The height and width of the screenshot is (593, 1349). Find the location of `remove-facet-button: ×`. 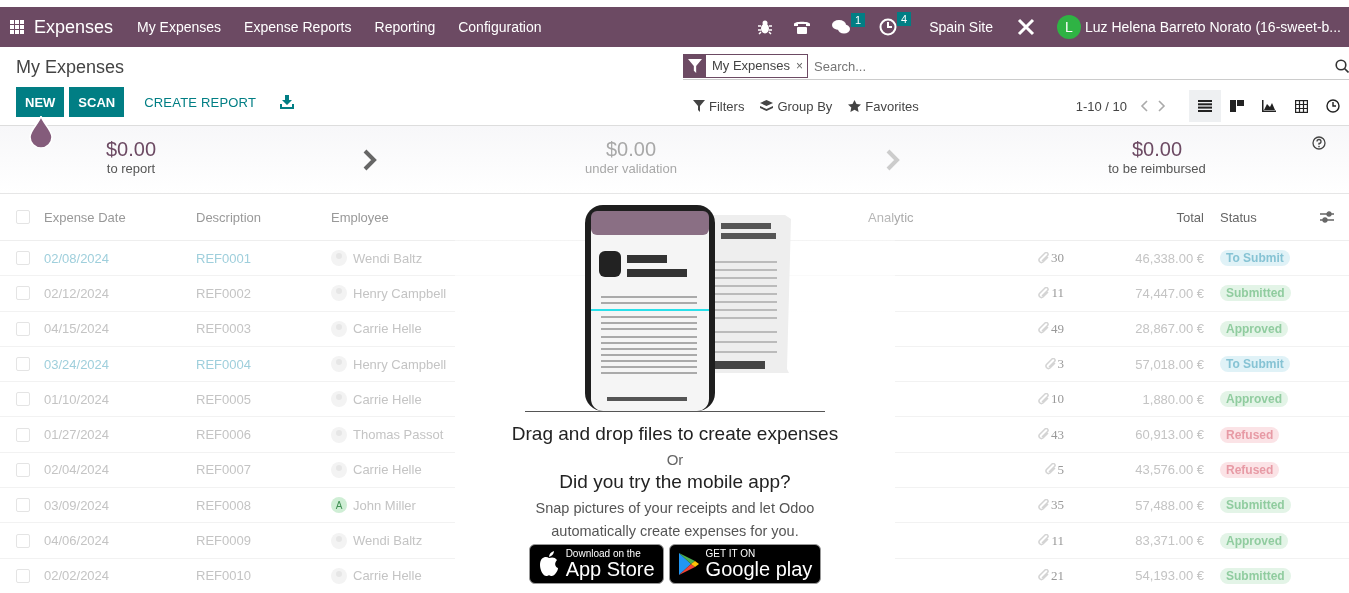

remove-facet-button: × is located at coordinates (802, 66).